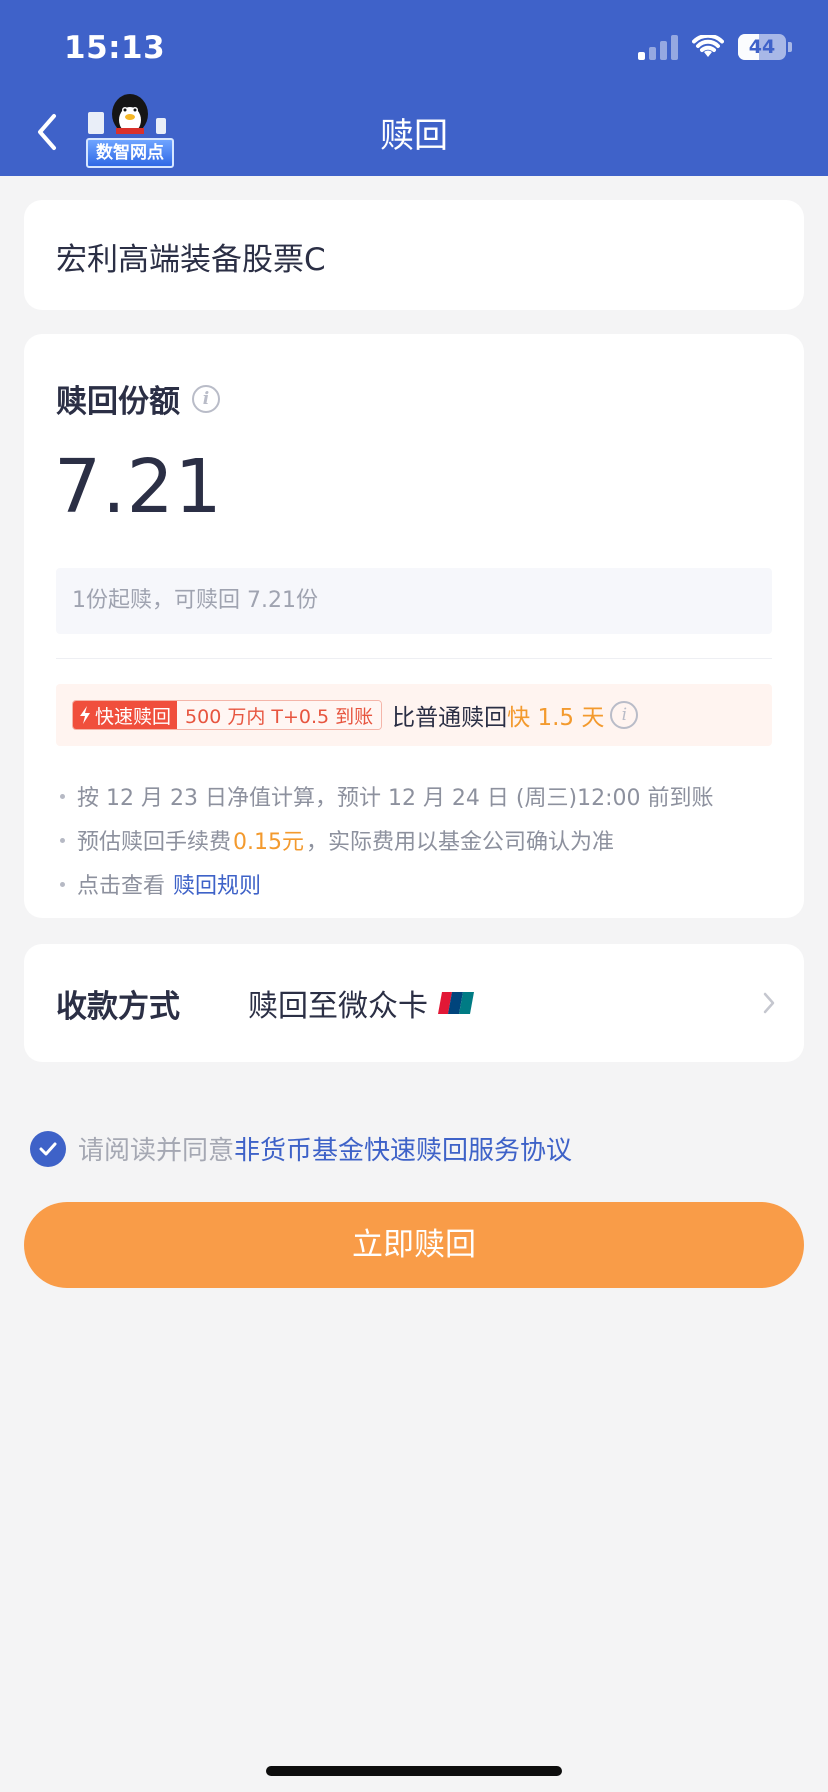 Image resolution: width=828 pixels, height=1792 pixels. What do you see at coordinates (708, 46) in the screenshot?
I see `wifi-icon` at bounding box center [708, 46].